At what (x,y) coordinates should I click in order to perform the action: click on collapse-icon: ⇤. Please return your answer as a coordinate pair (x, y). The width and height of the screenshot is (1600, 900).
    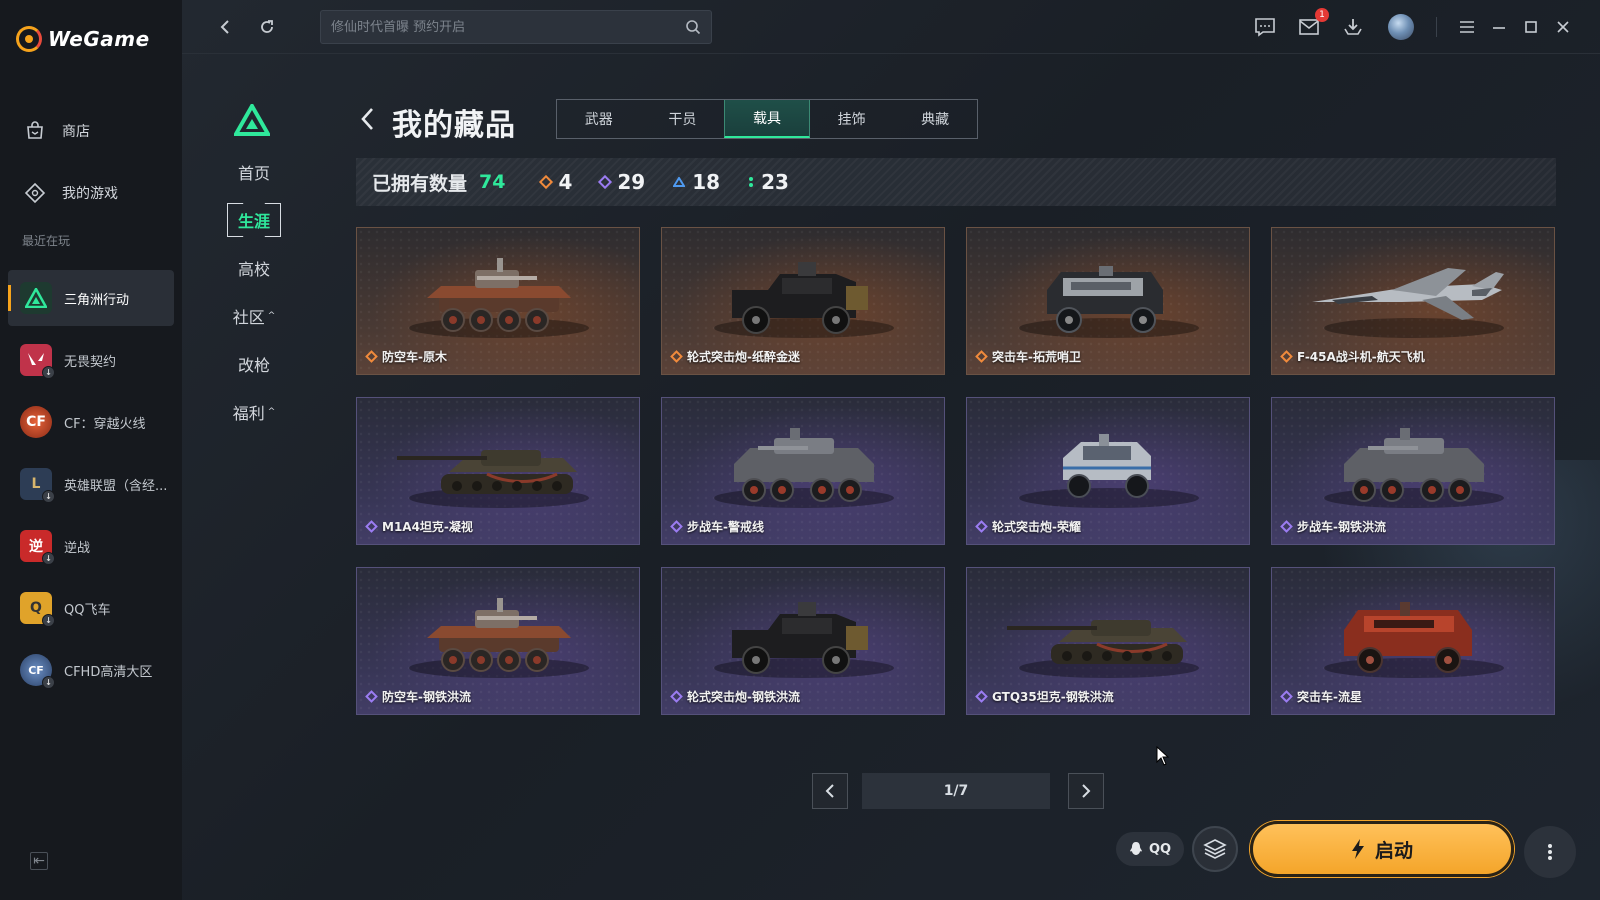
    Looking at the image, I should click on (39, 861).